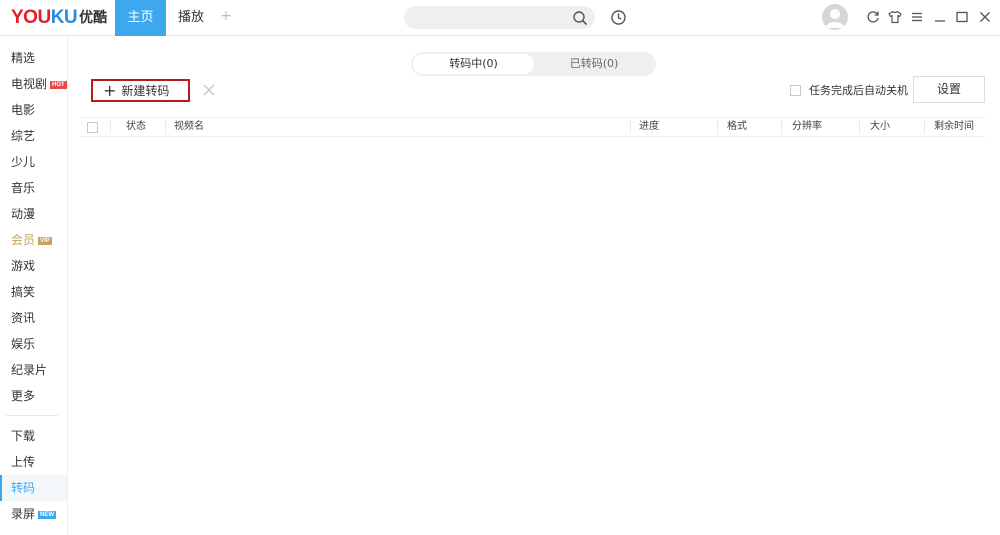  What do you see at coordinates (140, 18) in the screenshot?
I see `tab-home: 主页` at bounding box center [140, 18].